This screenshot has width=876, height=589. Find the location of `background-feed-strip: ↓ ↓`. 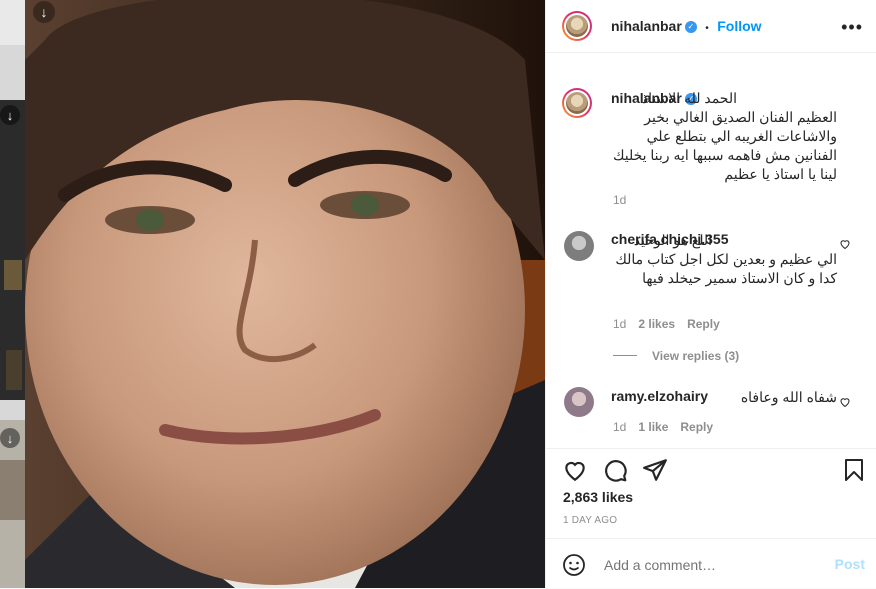

background-feed-strip: ↓ ↓ is located at coordinates (12, 294).